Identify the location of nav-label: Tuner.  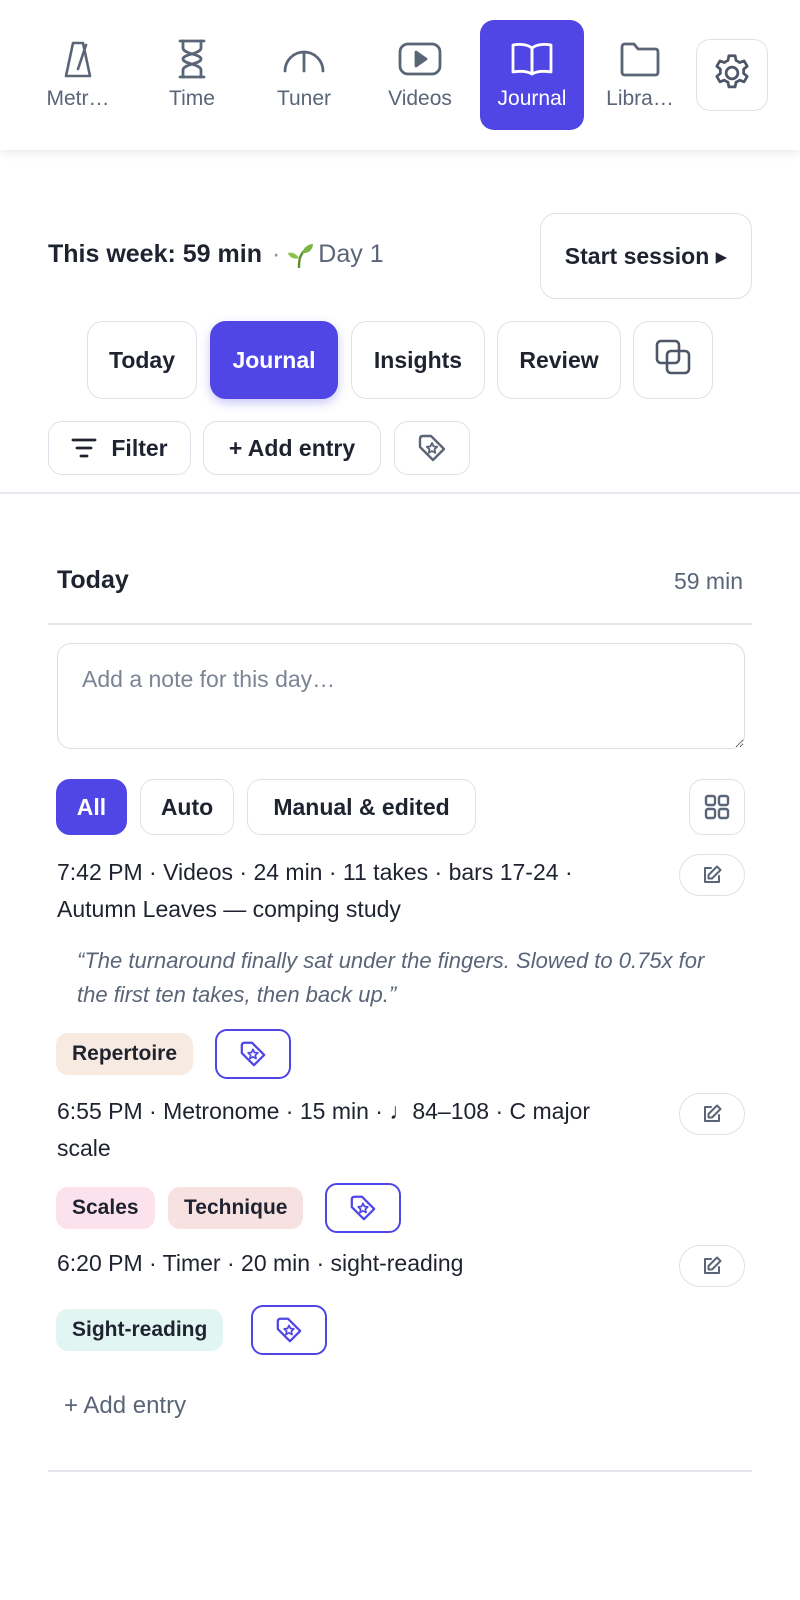
(304, 98).